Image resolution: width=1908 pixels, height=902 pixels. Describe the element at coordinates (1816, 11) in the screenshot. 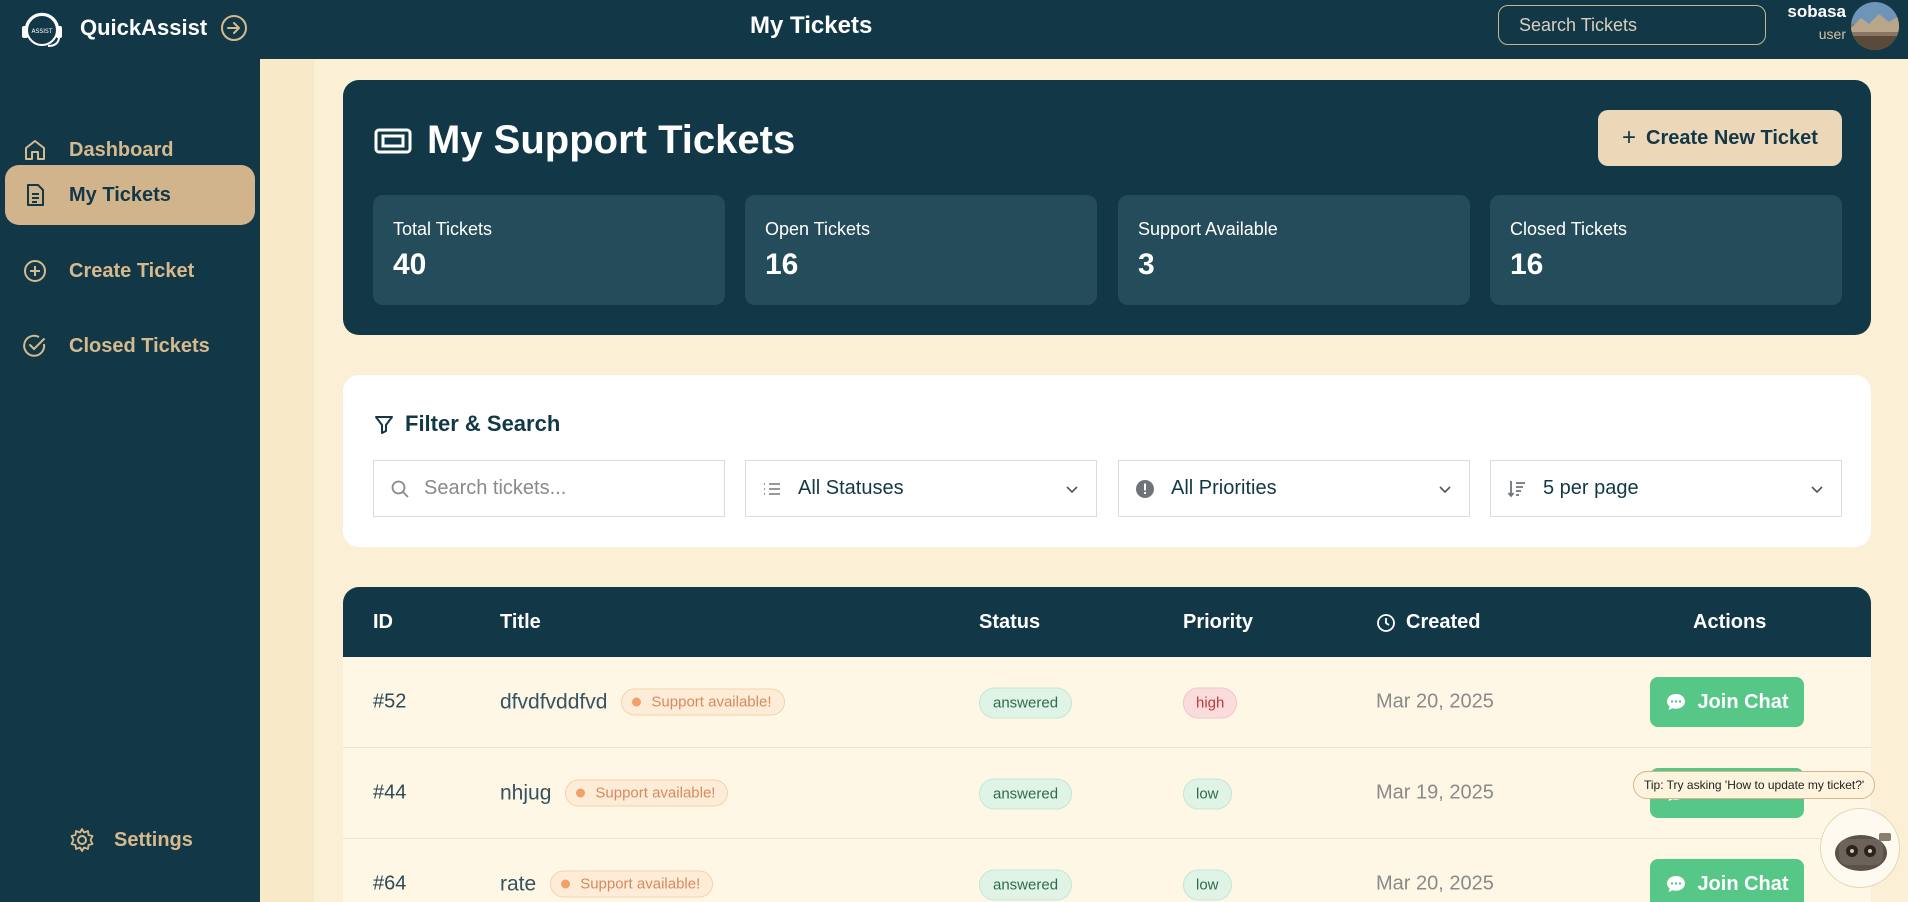

I see `user-name: sobasa` at that location.